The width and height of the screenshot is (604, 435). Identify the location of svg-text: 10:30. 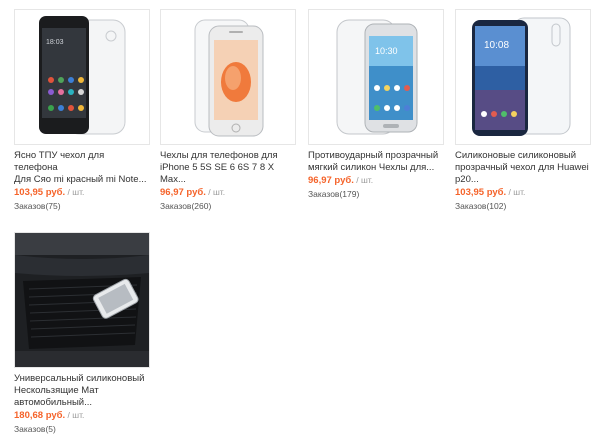
(386, 51).